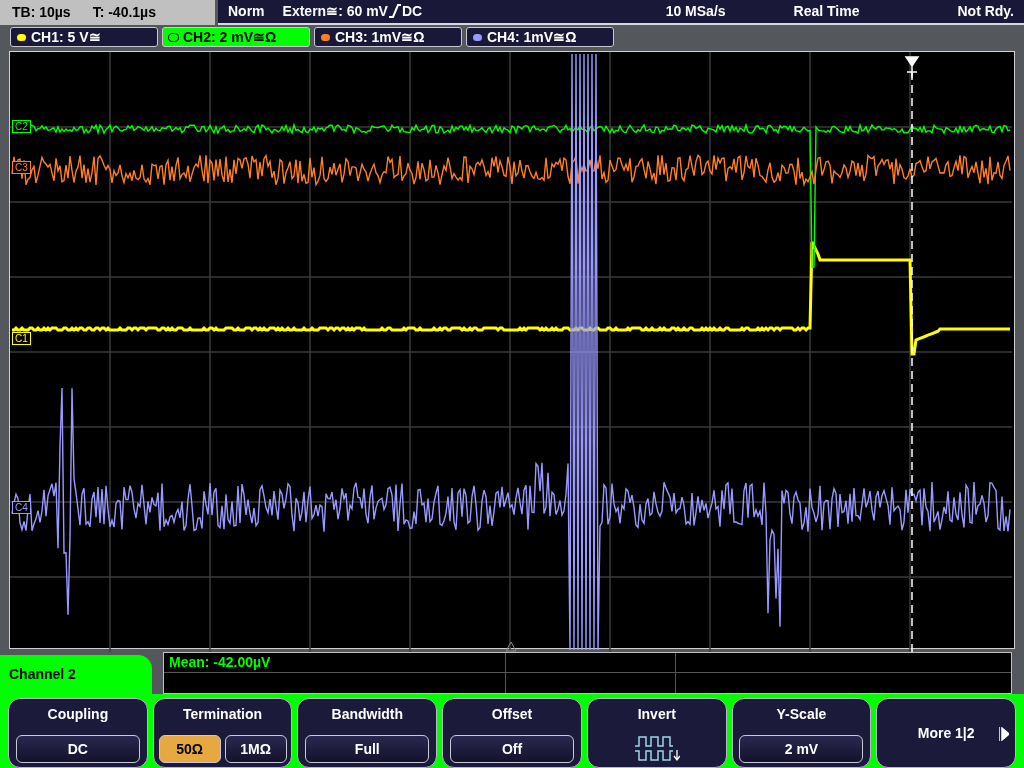 This screenshot has height=768, width=1024. Describe the element at coordinates (77, 749) in the screenshot. I see `value-button: DC` at that location.